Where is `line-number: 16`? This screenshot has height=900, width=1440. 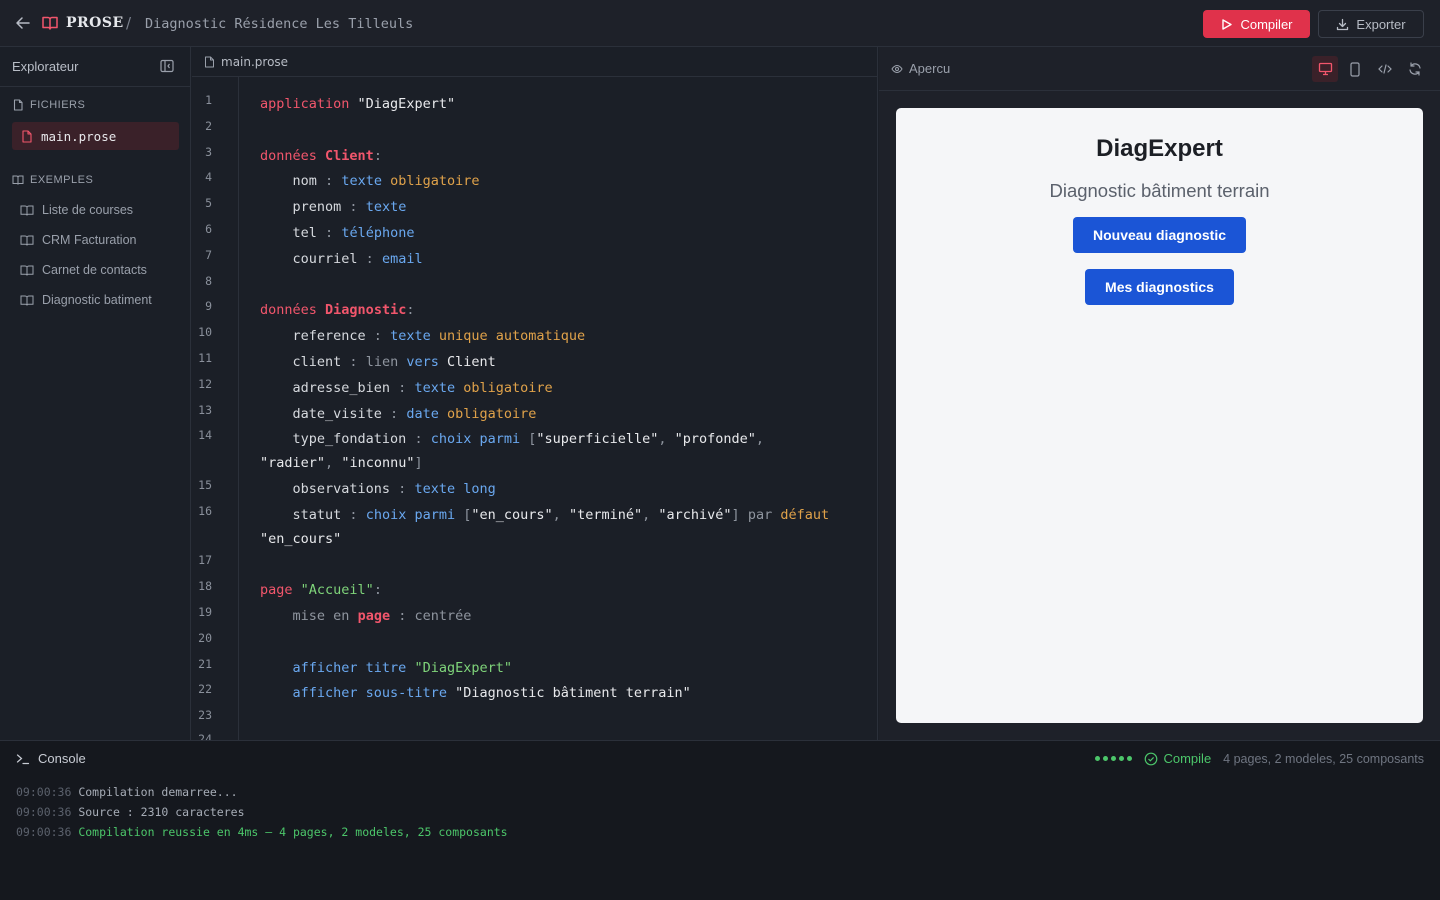
line-number: 16 is located at coordinates (205, 511).